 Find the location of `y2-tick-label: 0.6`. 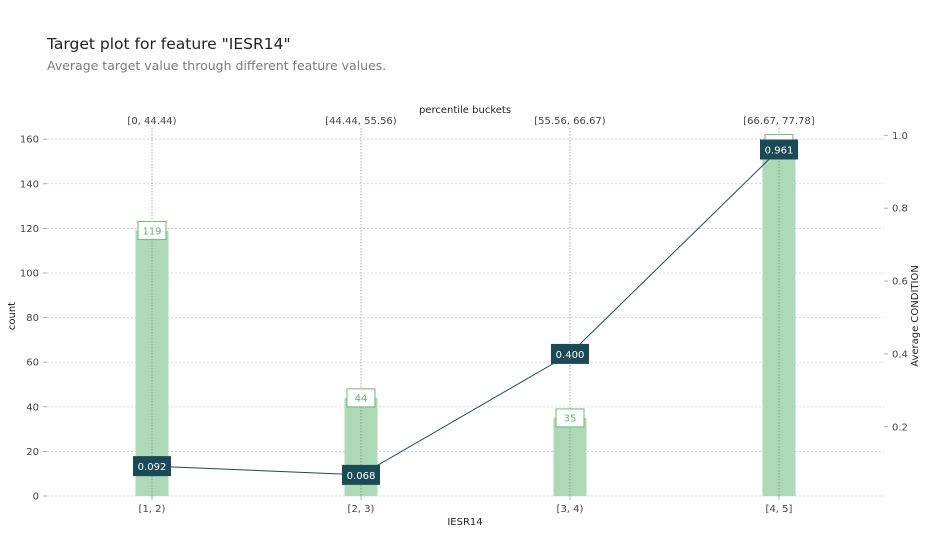

y2-tick-label: 0.6 is located at coordinates (900, 282).